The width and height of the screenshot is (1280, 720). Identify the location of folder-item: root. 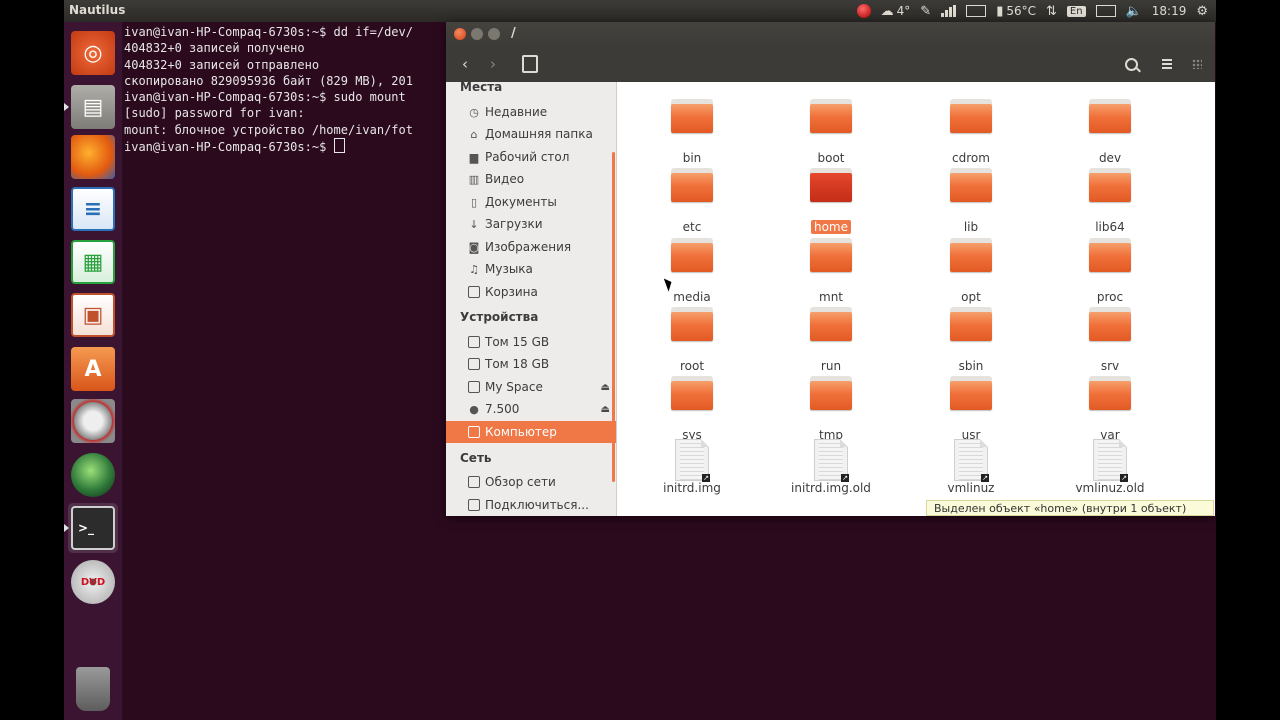
(692, 340).